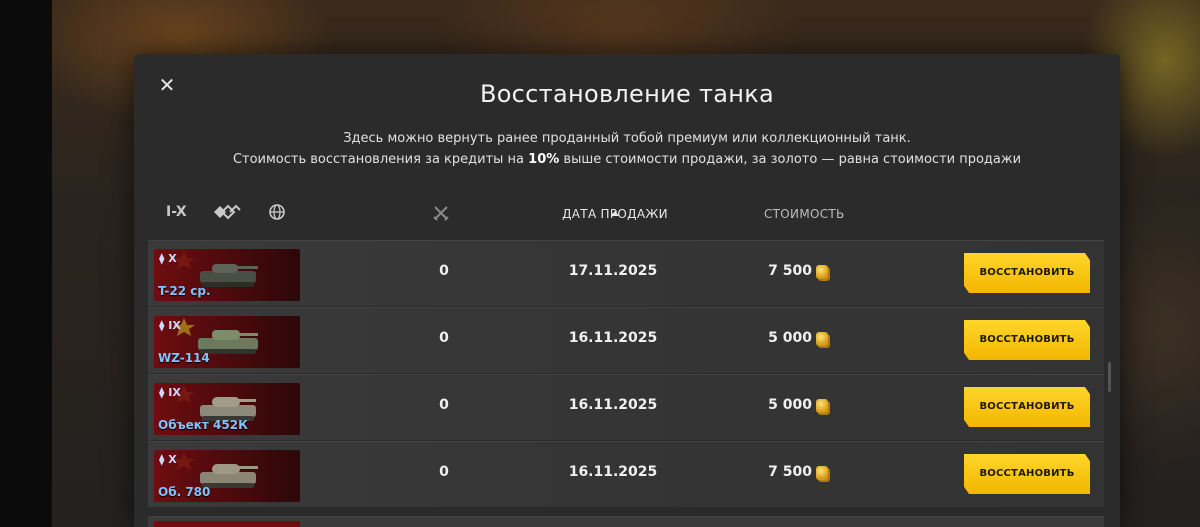 The height and width of the screenshot is (527, 1200). I want to click on tank-name: T-22 ср., so click(184, 291).